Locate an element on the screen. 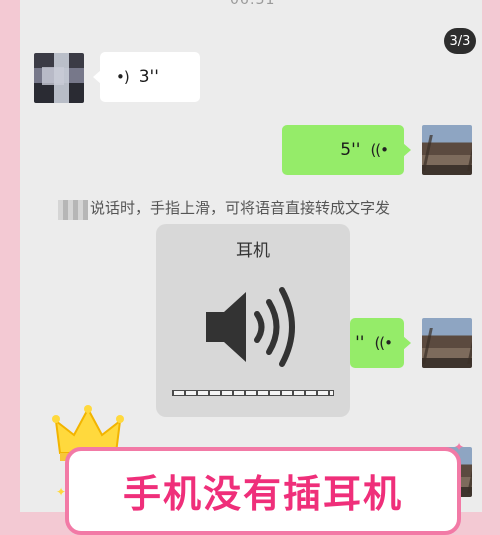  voice-duration: 3'' is located at coordinates (148, 77).